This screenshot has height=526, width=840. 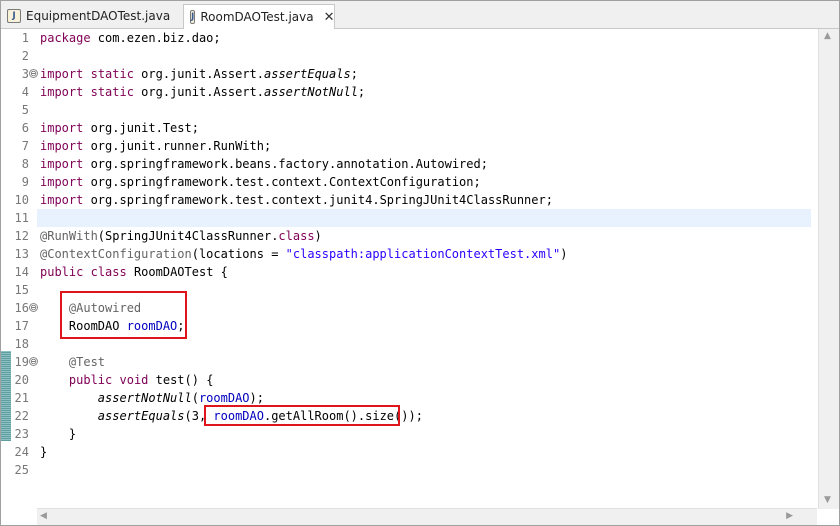 I want to click on line-number: 5, so click(x=25, y=110).